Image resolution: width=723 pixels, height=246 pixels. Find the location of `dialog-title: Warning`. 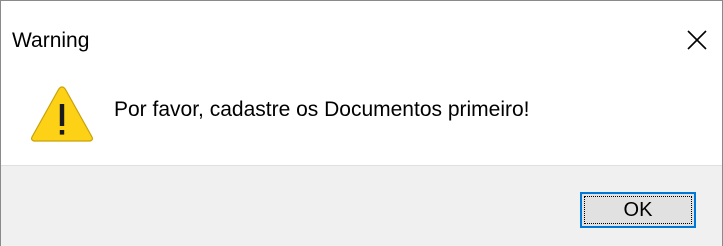

dialog-title: Warning is located at coordinates (51, 40).